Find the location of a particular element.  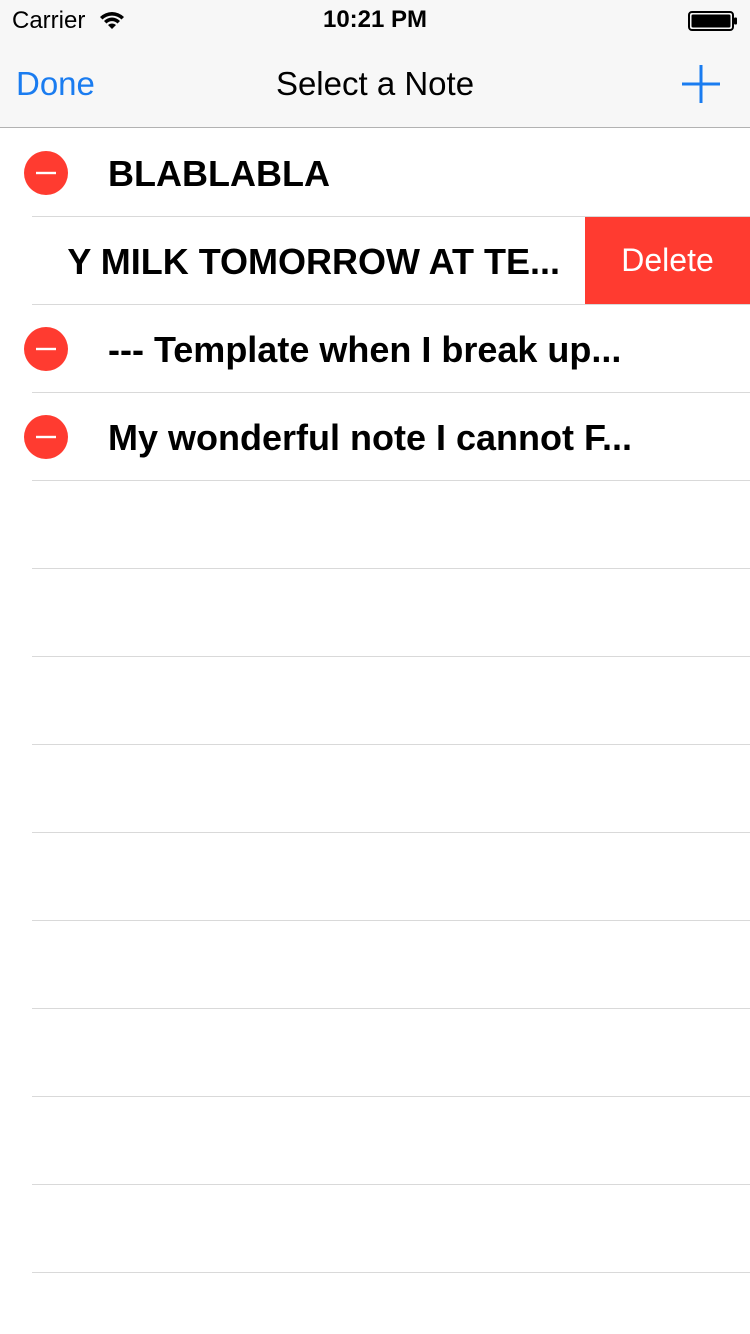

delete-button: Delete is located at coordinates (667, 260).